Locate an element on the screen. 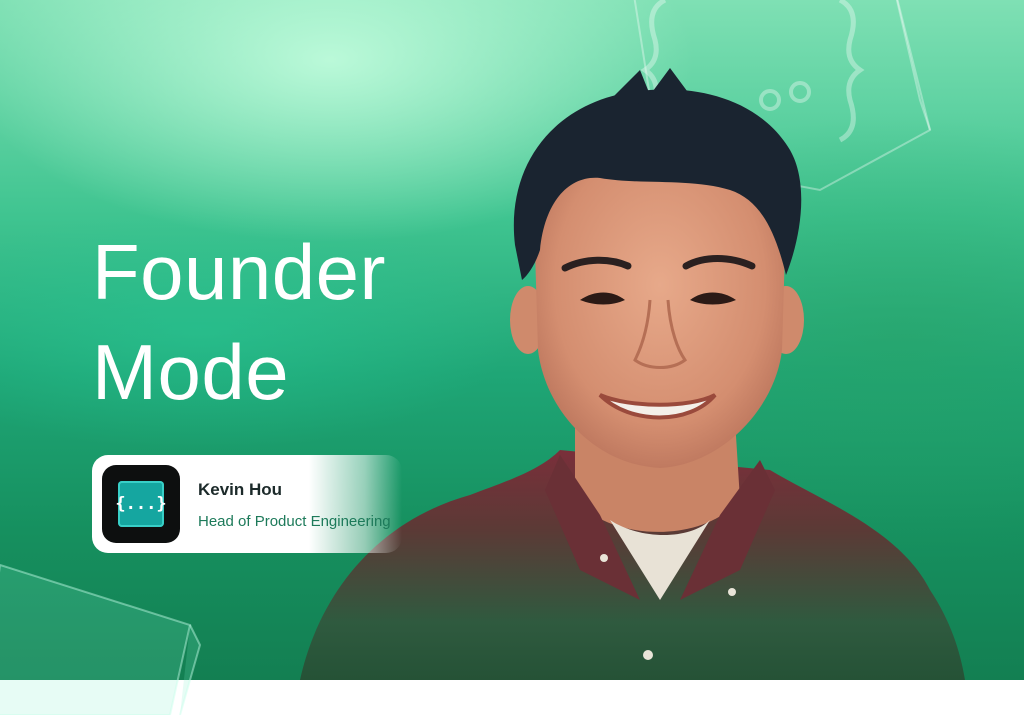 This screenshot has height=715, width=1024. code-braces-icon: {...} is located at coordinates (141, 504).